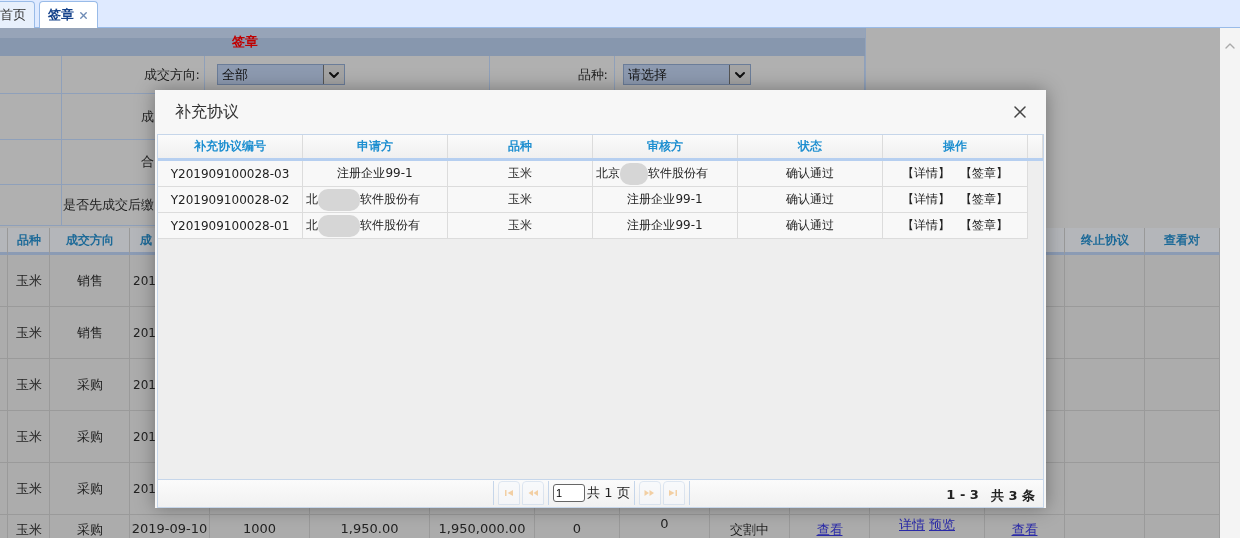  Describe the element at coordinates (230, 174) in the screenshot. I see `table-cell: Y201909100028-03` at that location.